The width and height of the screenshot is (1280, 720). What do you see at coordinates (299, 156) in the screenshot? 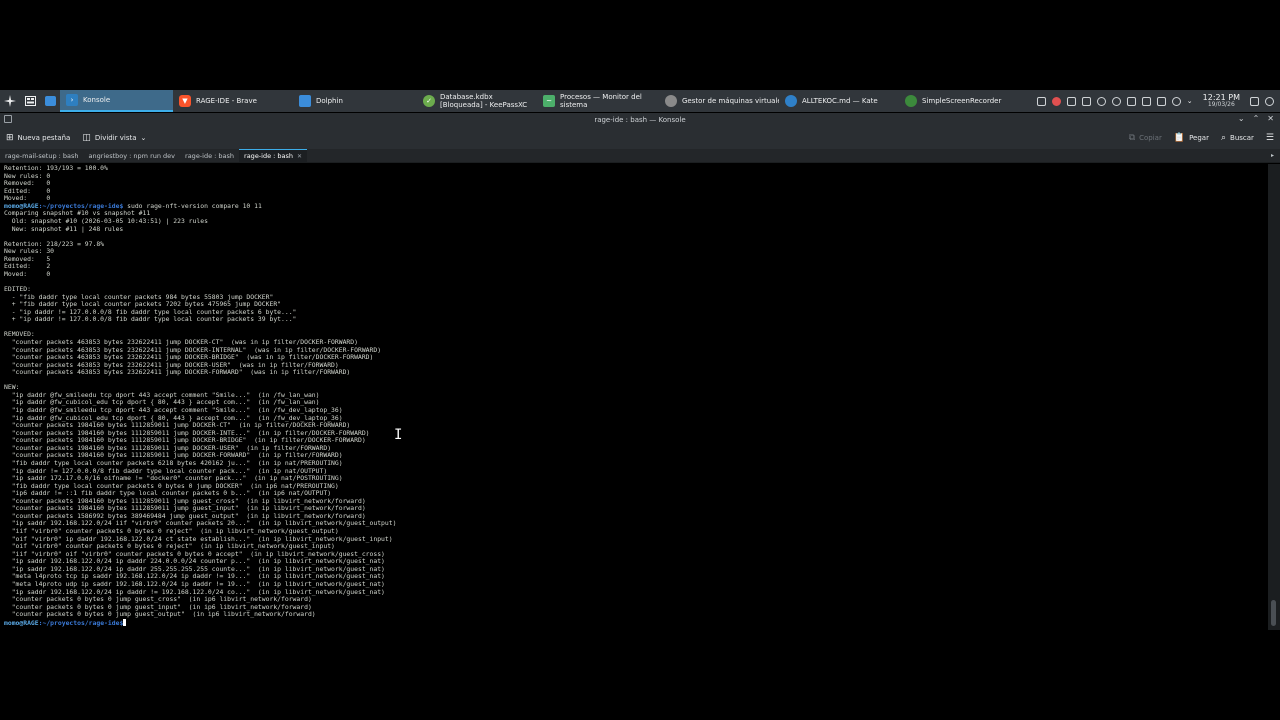
I see `close-tab-icon: ✕` at bounding box center [299, 156].